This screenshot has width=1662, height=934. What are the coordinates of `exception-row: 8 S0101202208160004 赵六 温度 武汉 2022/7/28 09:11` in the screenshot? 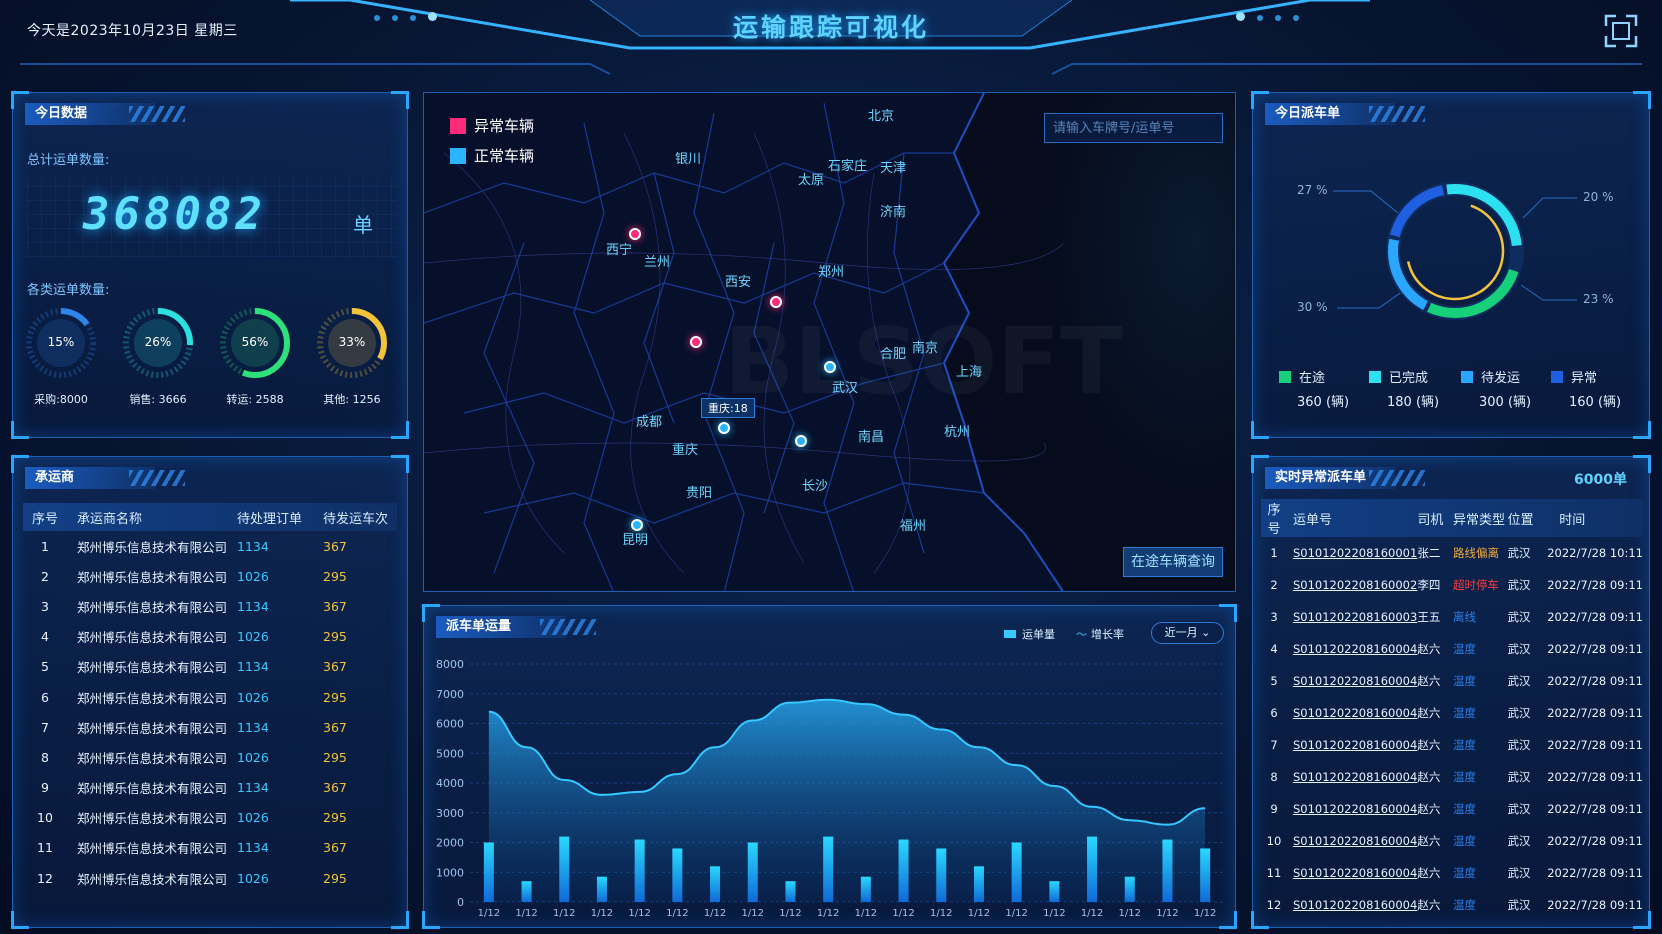 It's located at (1452, 777).